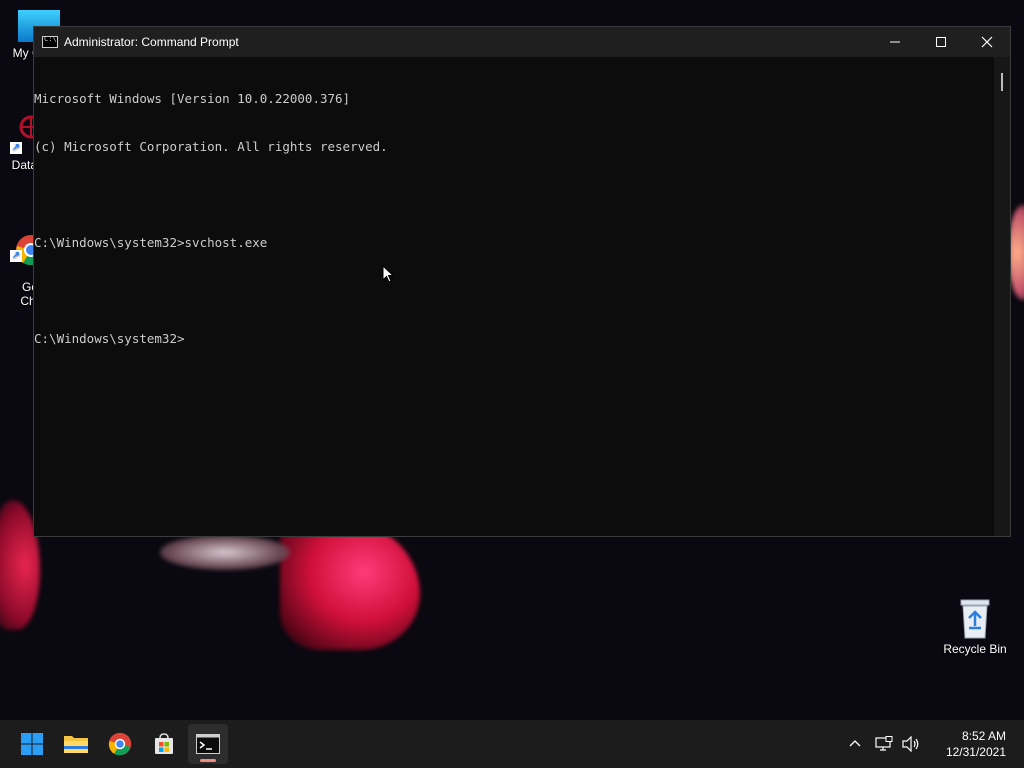 This screenshot has width=1024, height=768. I want to click on maximize-button, so click(941, 42).